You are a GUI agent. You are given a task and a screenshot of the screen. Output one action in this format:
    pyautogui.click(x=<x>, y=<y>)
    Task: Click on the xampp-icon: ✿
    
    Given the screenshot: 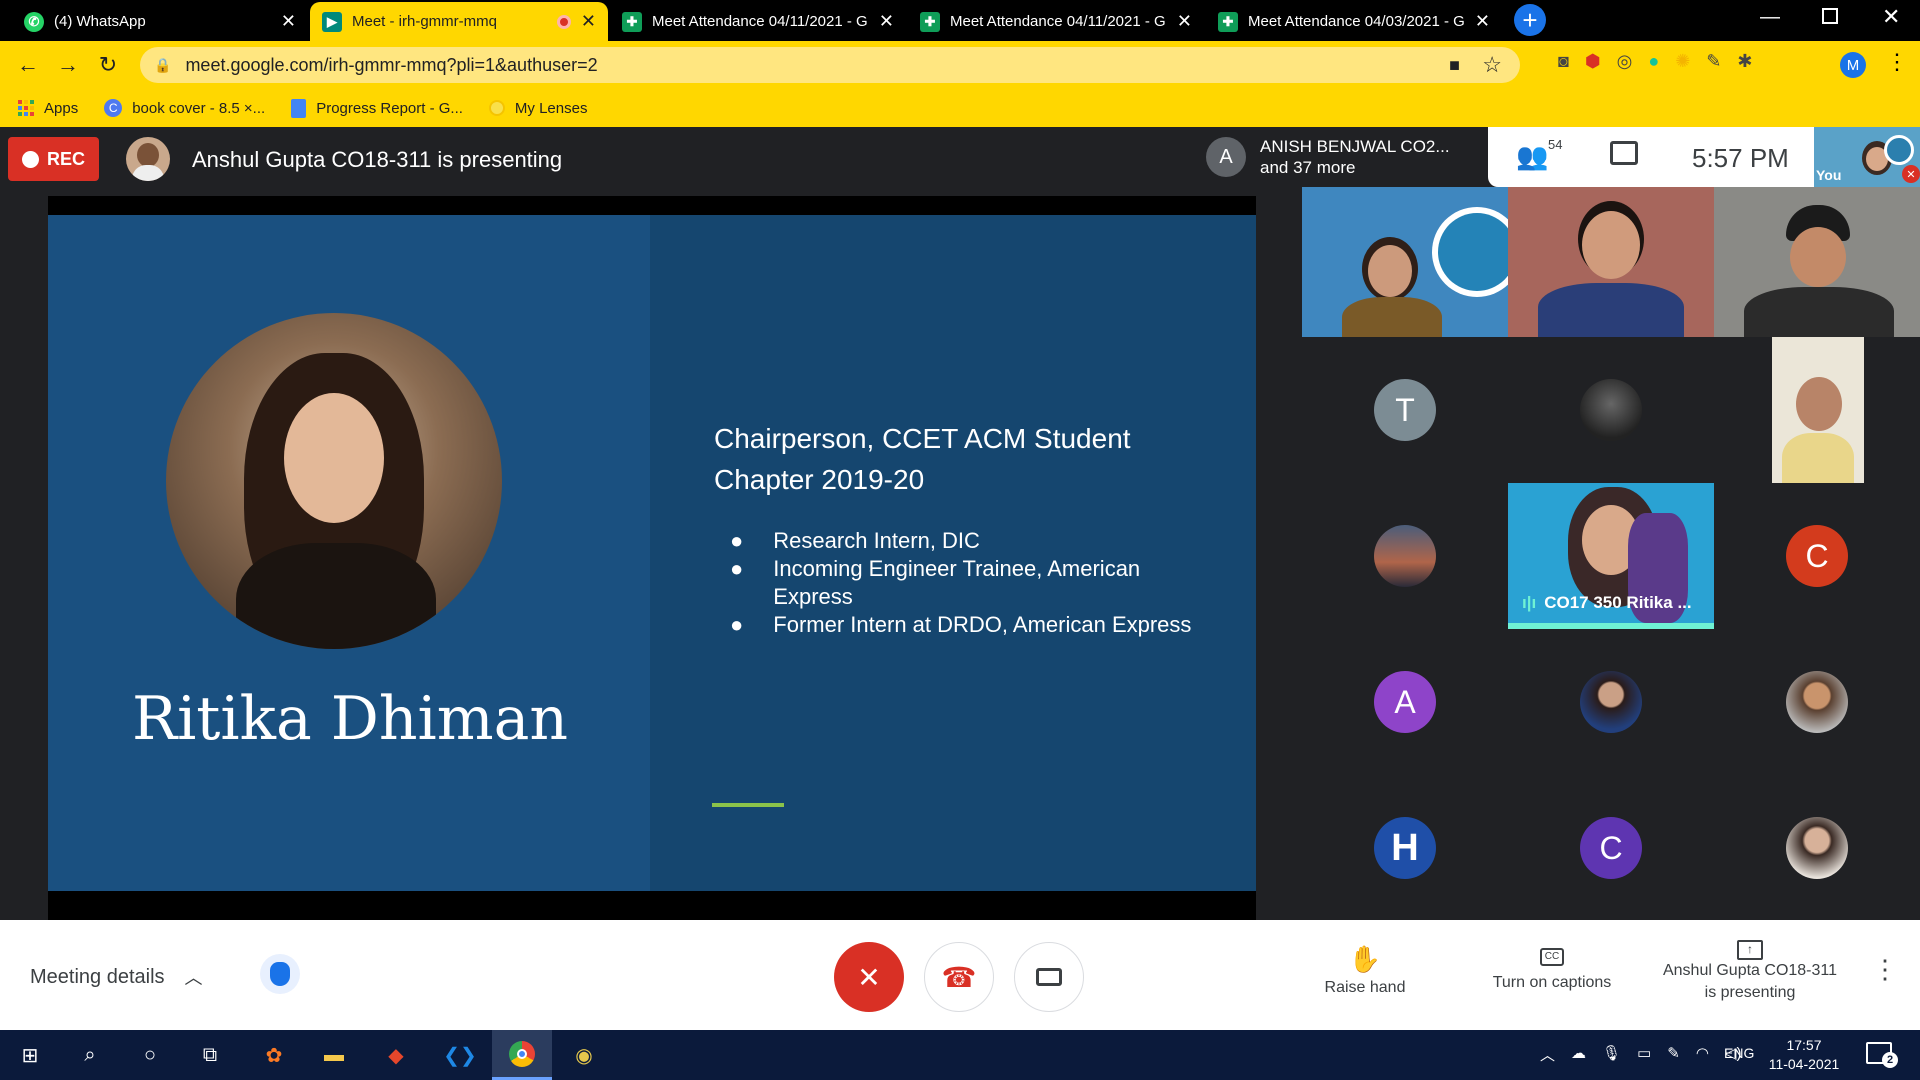 What is the action you would take?
    pyautogui.click(x=274, y=1055)
    